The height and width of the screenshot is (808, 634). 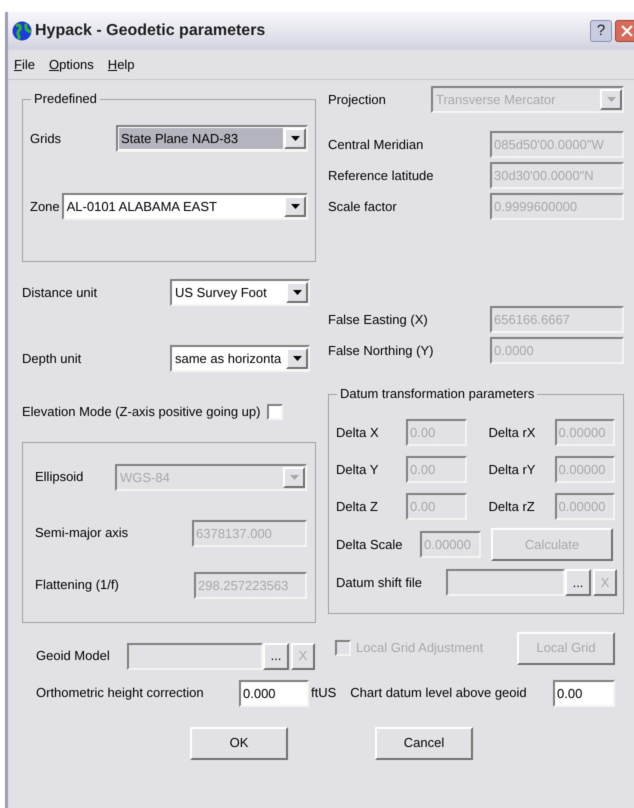 I want to click on input-field: 0.000, so click(x=274, y=693).